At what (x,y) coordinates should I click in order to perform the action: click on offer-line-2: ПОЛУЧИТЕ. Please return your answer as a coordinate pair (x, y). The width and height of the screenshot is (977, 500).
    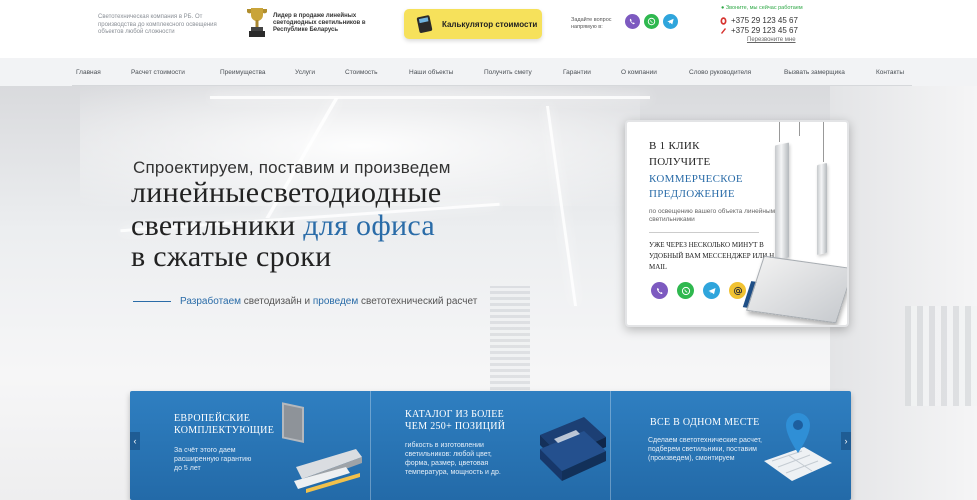
    Looking at the image, I should click on (680, 162).